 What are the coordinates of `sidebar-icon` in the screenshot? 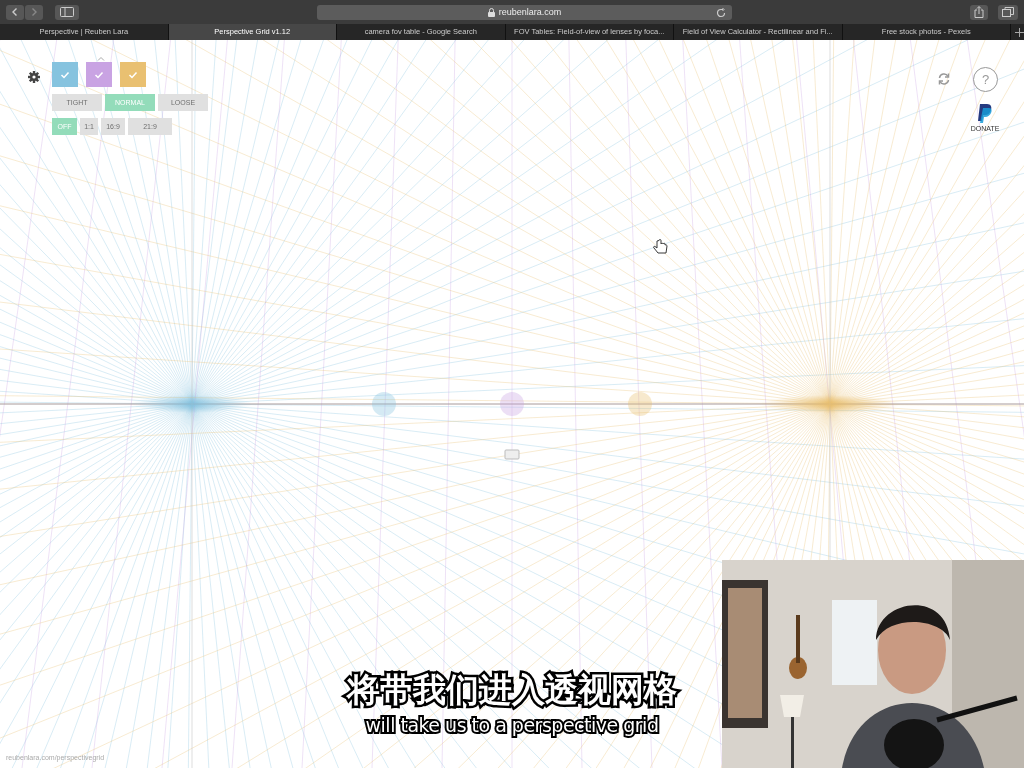 It's located at (67, 12).